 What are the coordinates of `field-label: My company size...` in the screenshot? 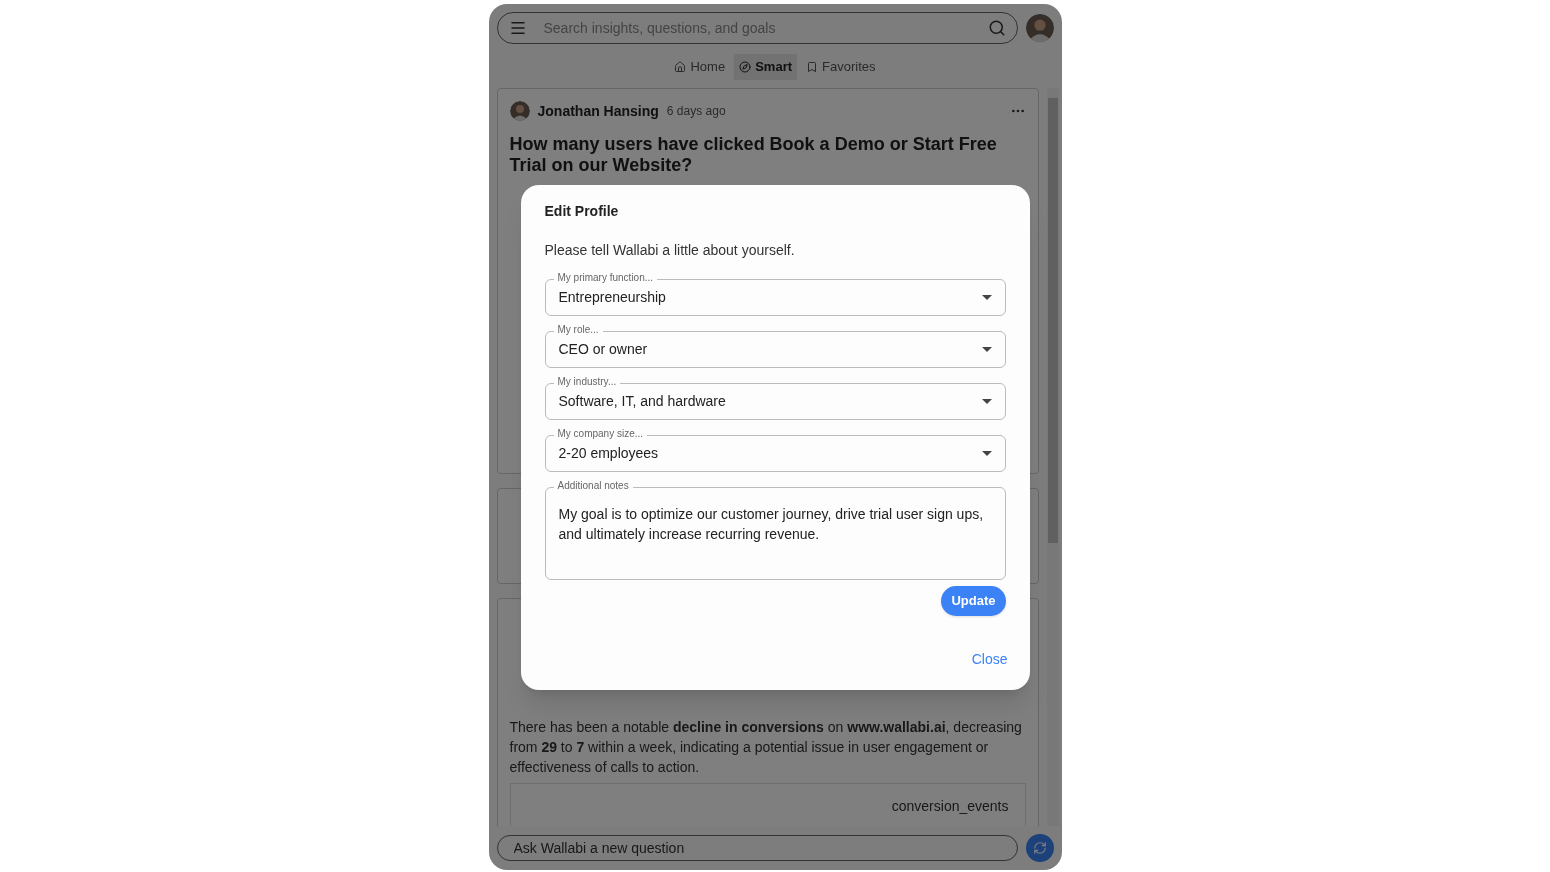 It's located at (600, 434).